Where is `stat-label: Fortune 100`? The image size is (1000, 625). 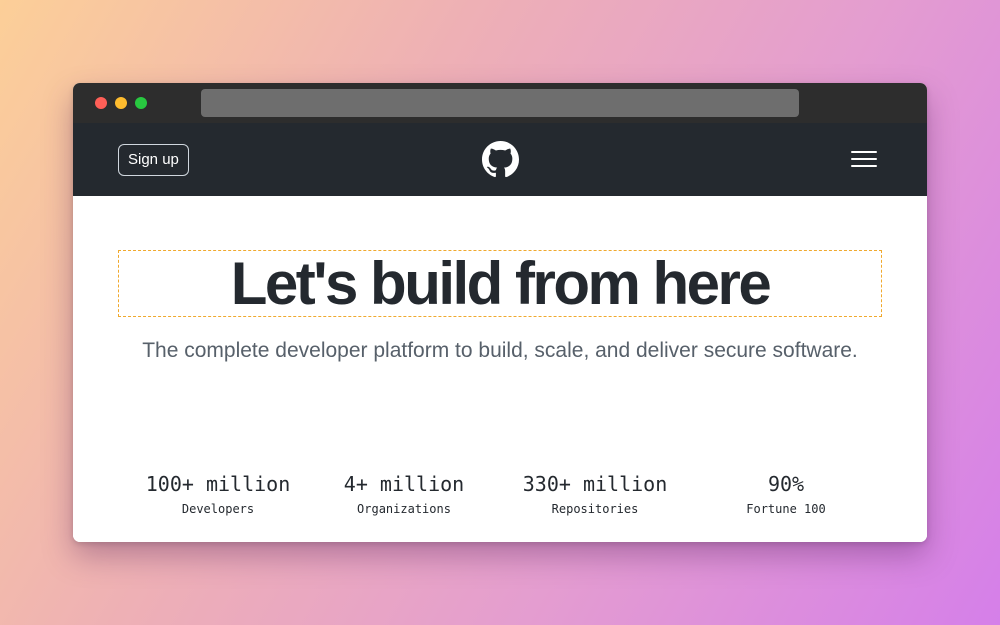
stat-label: Fortune 100 is located at coordinates (786, 509).